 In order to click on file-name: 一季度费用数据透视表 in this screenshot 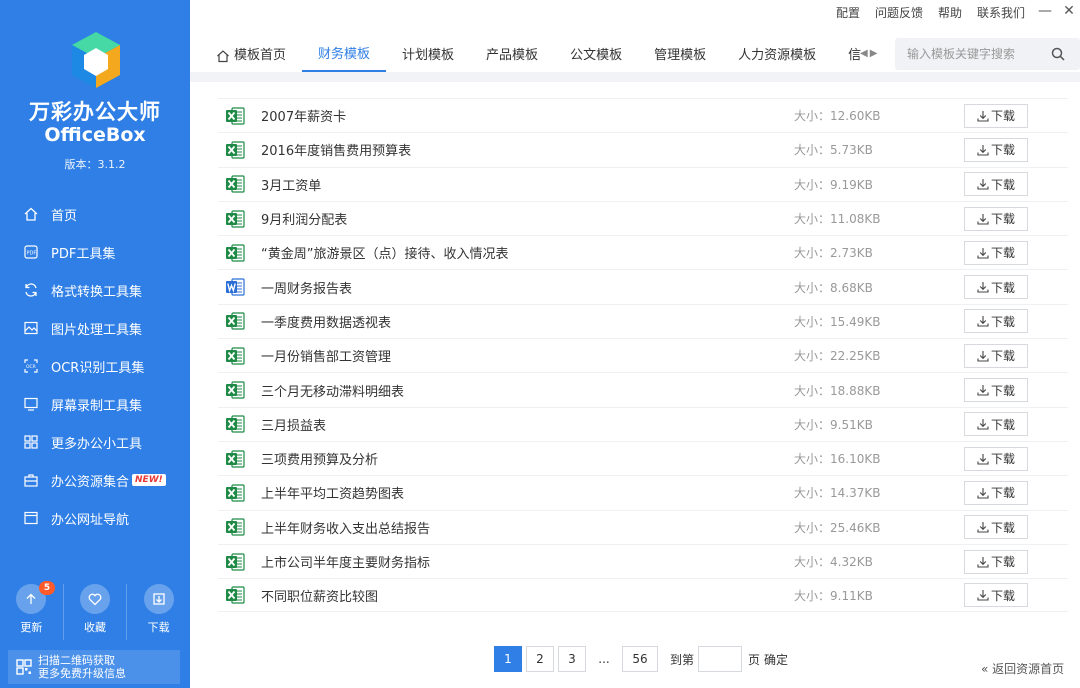, I will do `click(527, 321)`.